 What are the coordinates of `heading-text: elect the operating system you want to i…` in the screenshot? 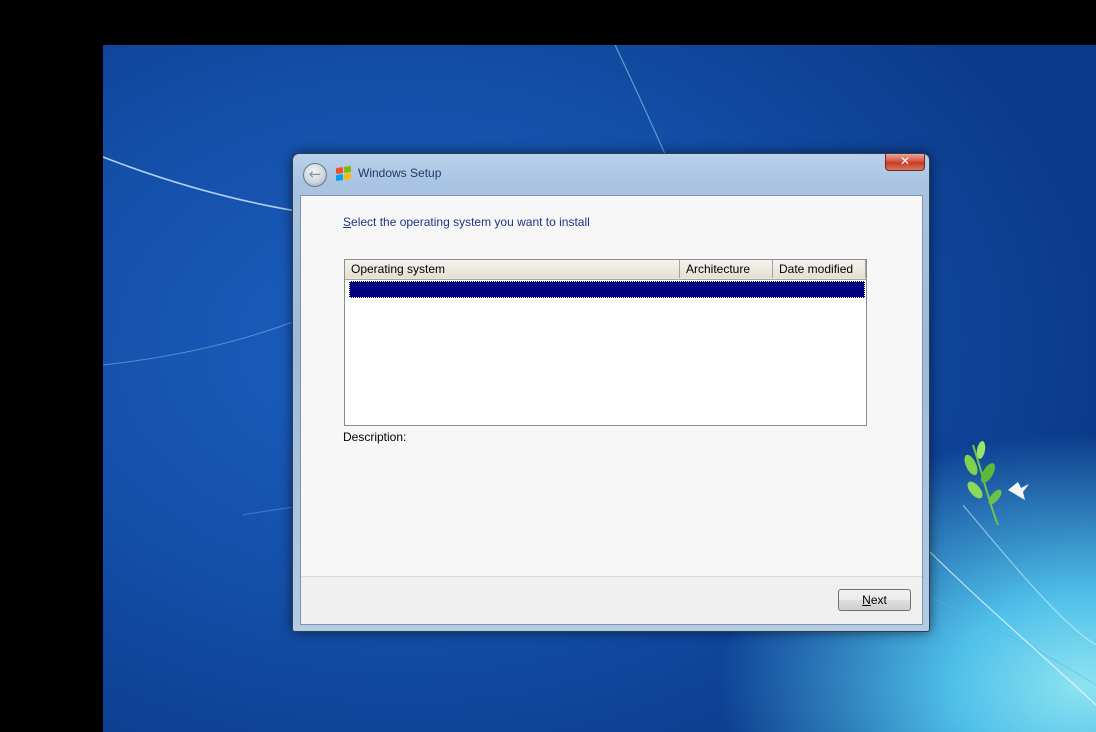 It's located at (470, 222).